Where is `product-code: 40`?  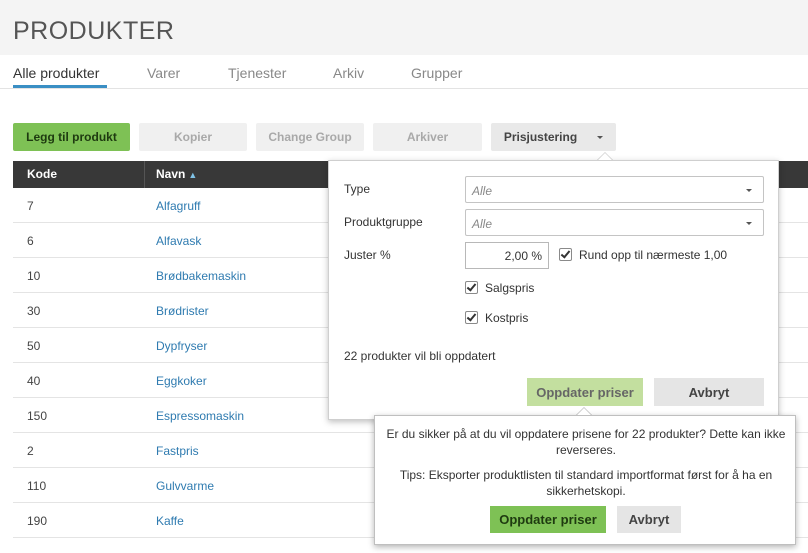 product-code: 40 is located at coordinates (34, 381).